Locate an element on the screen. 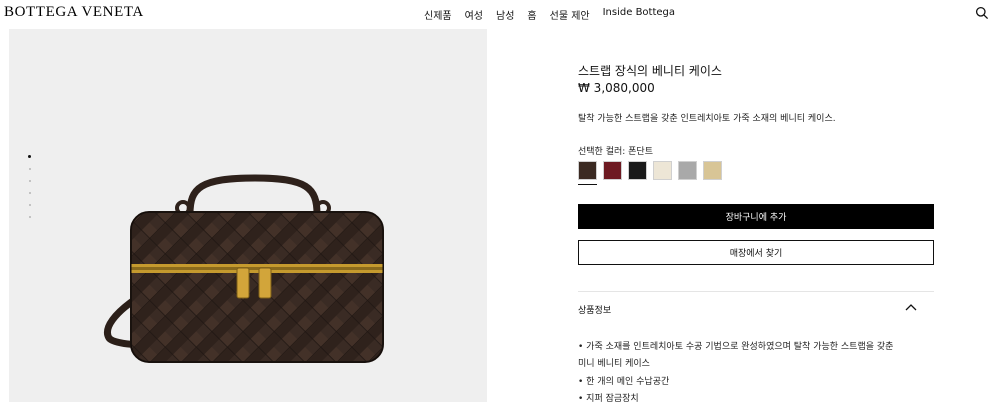 The image size is (1000, 409). nav-inside-bottega: Inside Bottega is located at coordinates (639, 14).